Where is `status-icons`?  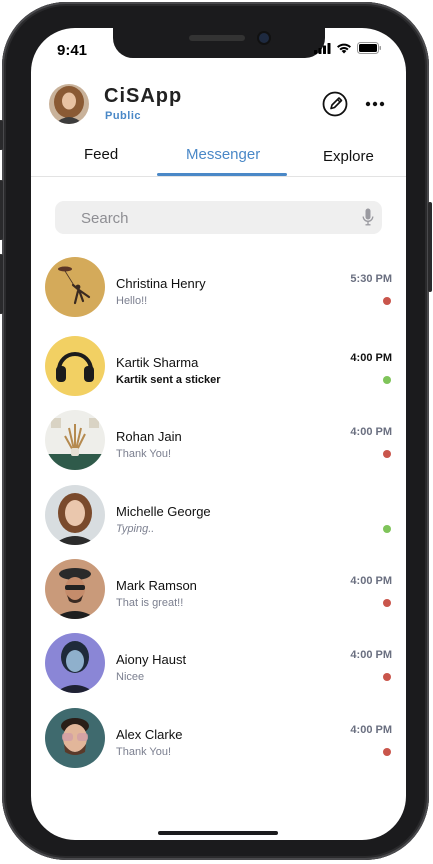 status-icons is located at coordinates (348, 48).